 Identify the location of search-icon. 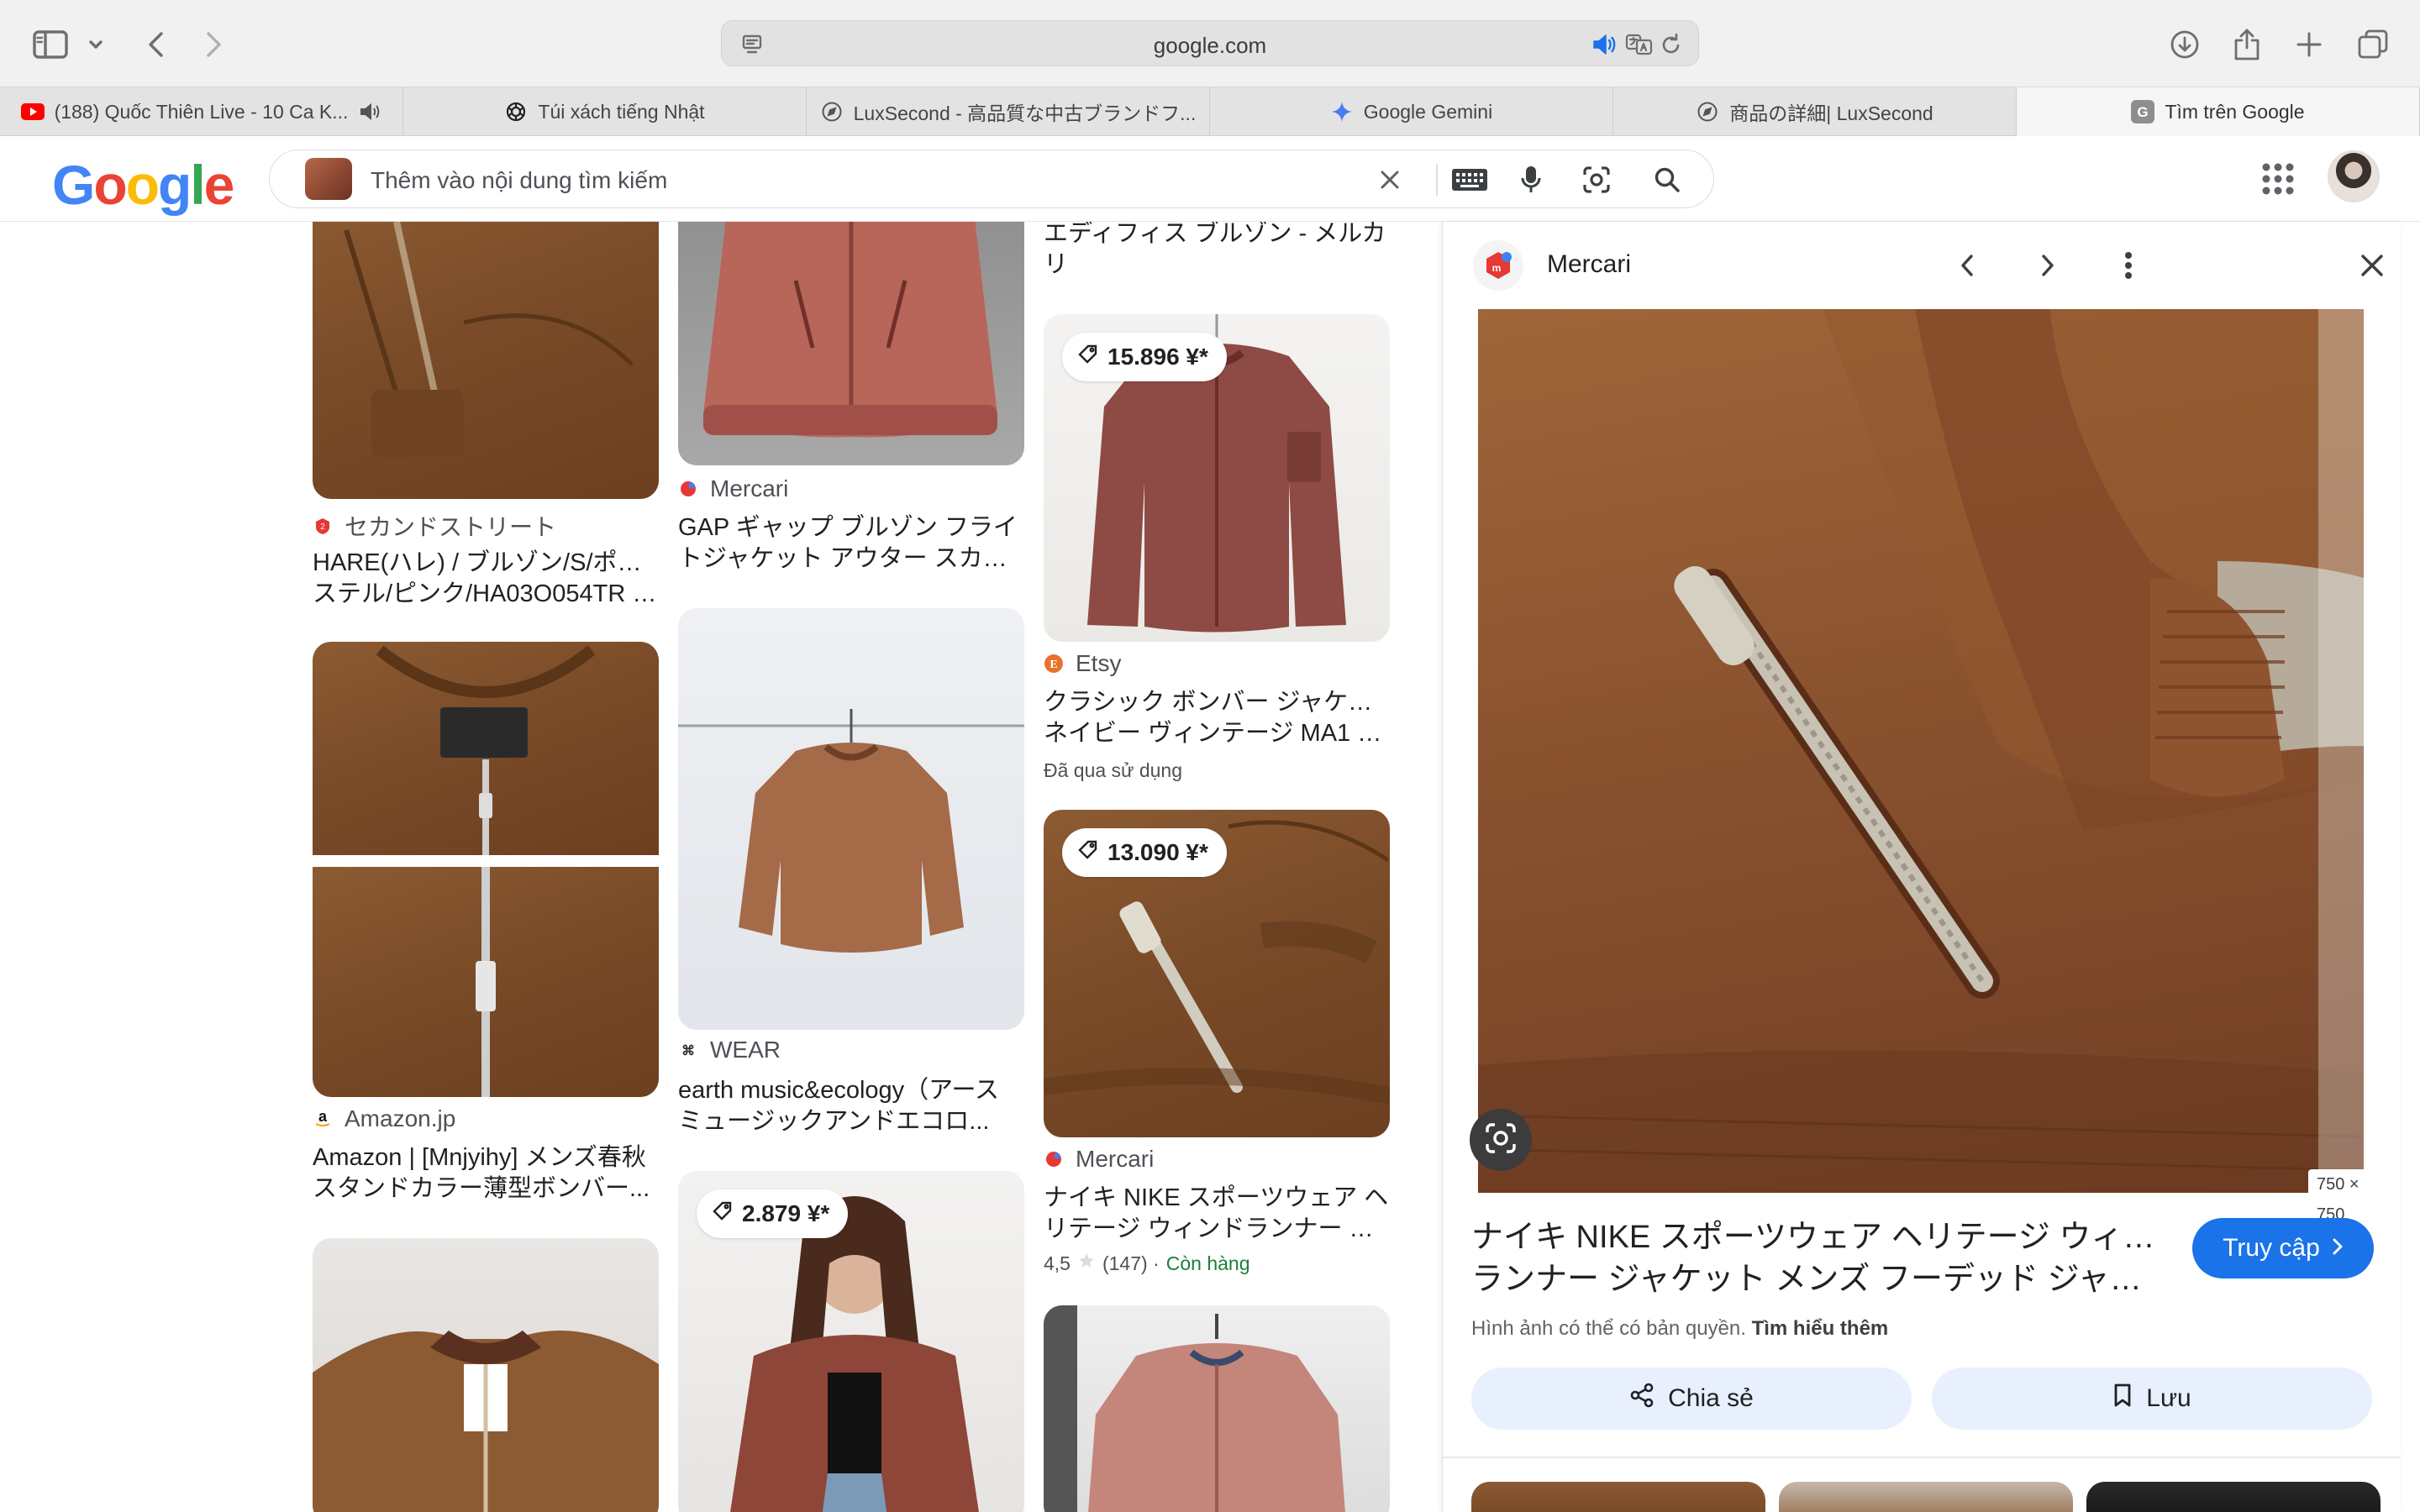
(1667, 180).